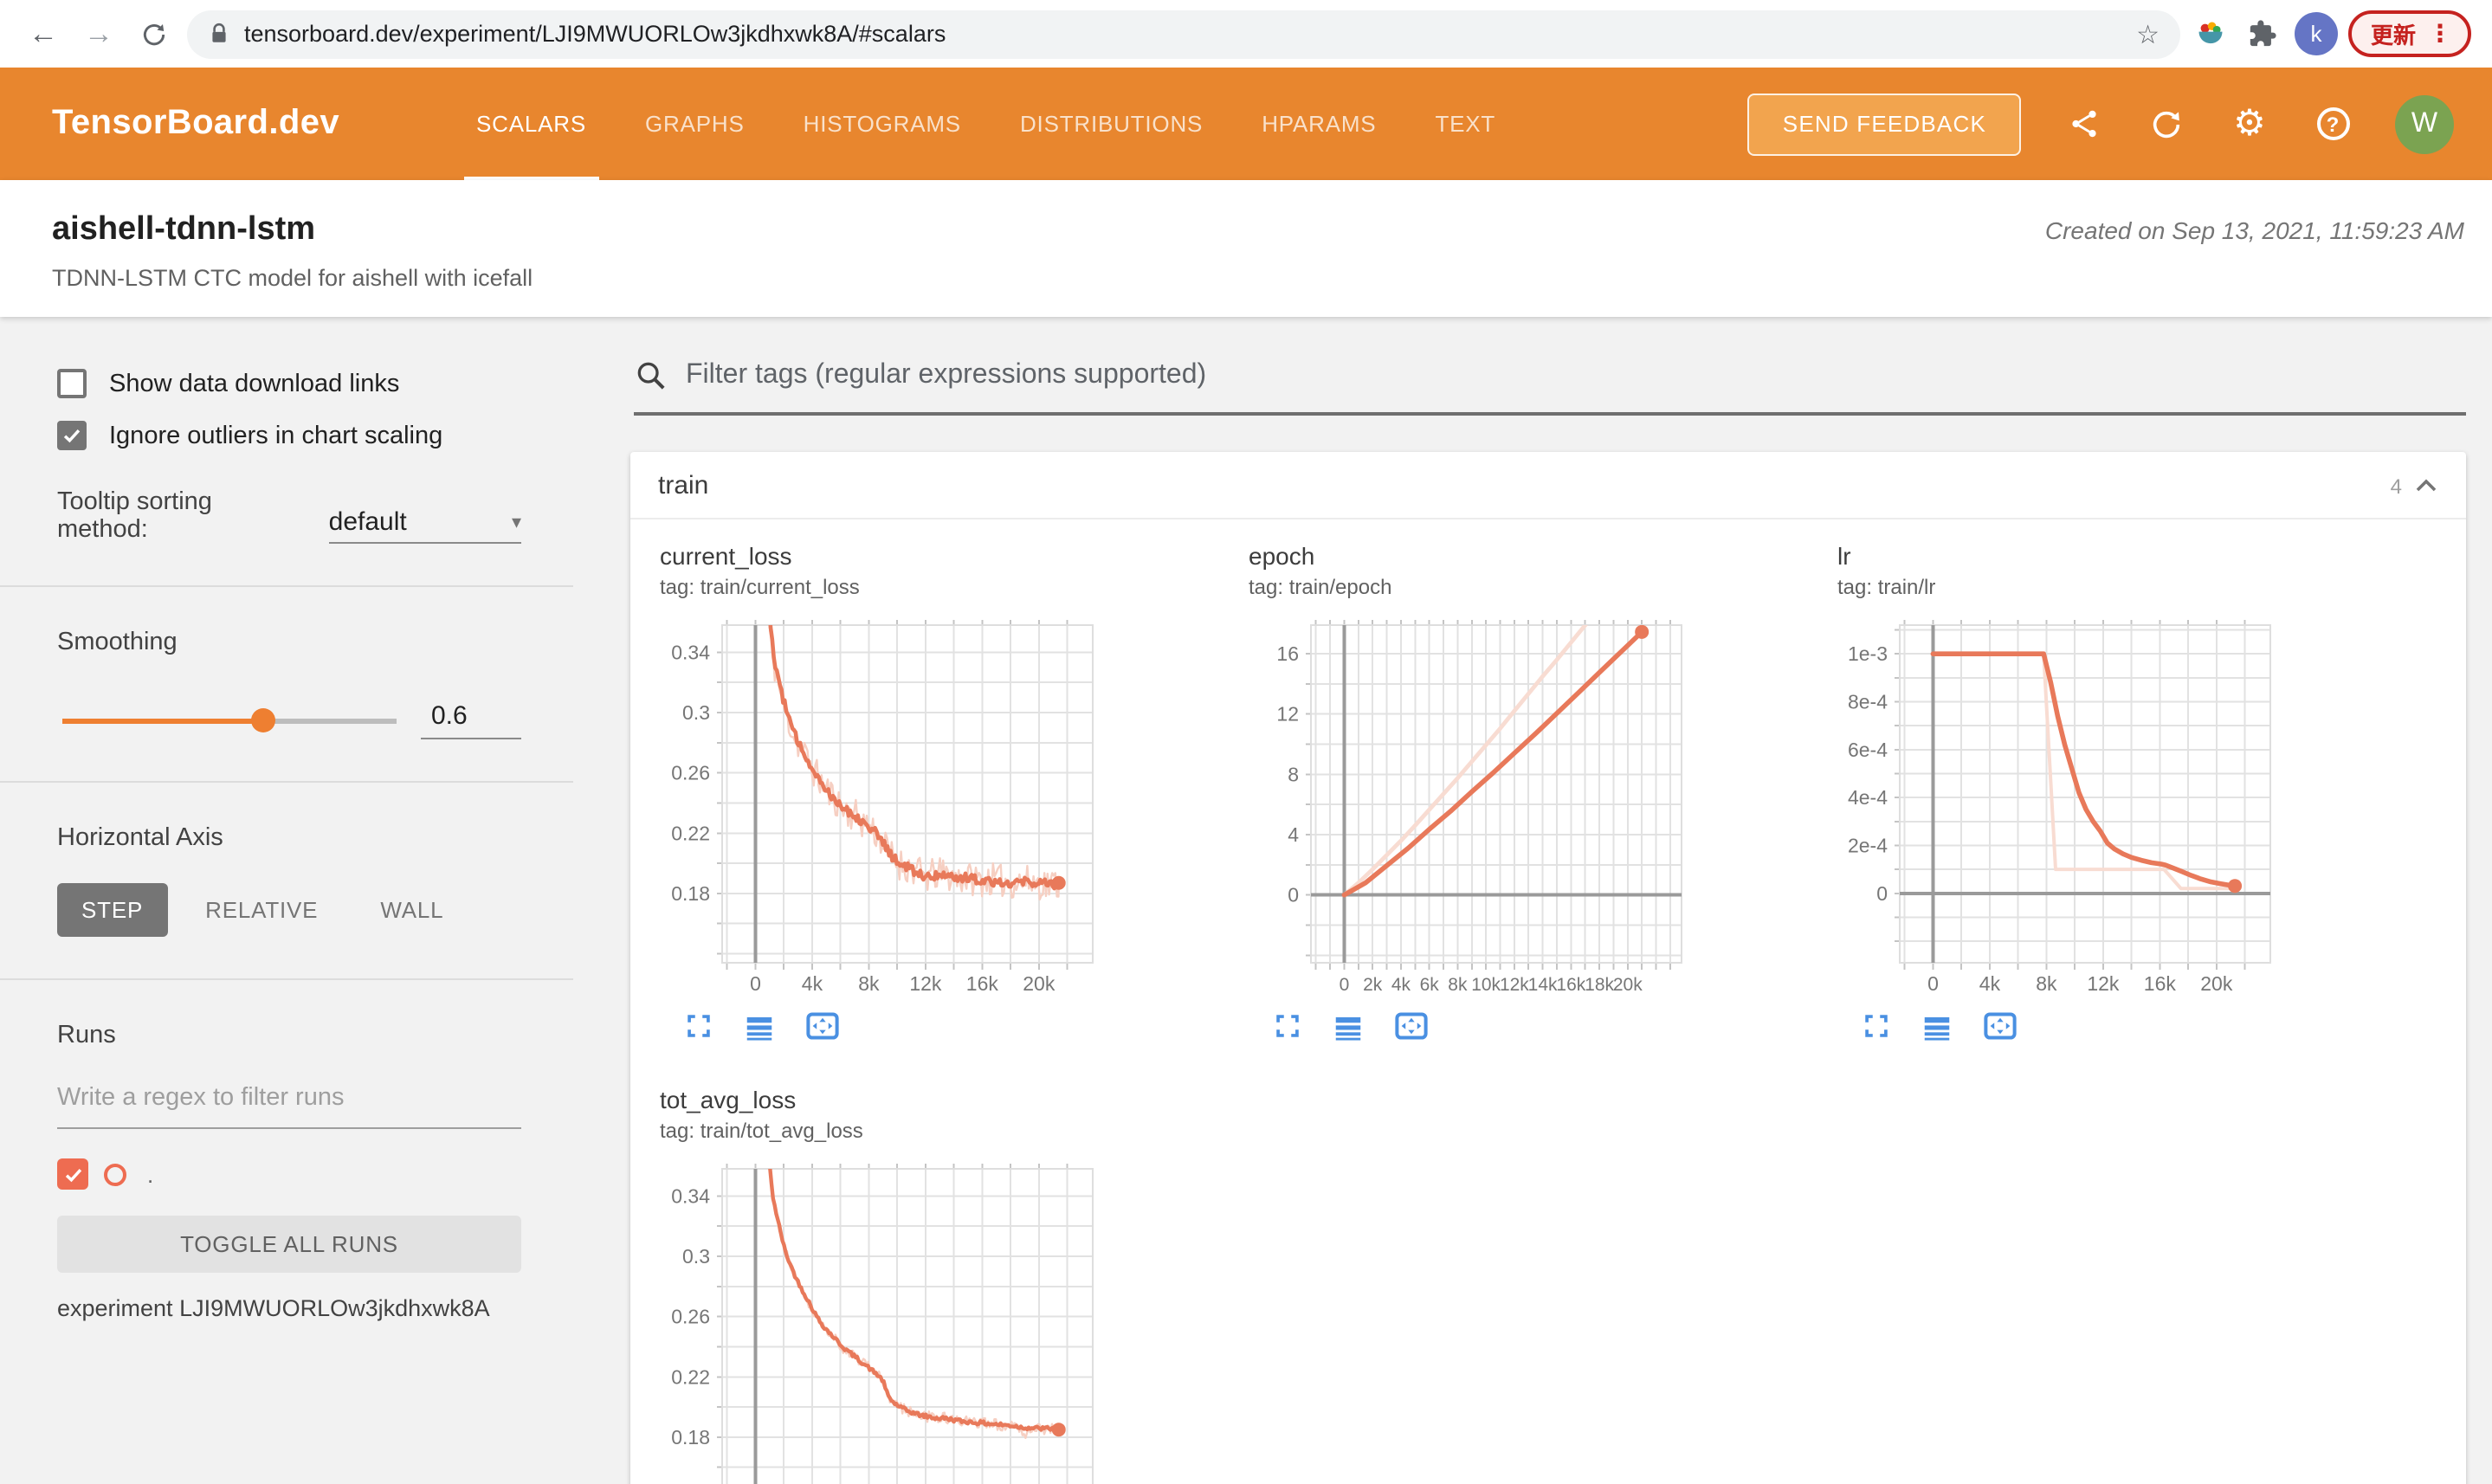 This screenshot has width=2492, height=1484. Describe the element at coordinates (690, 652) in the screenshot. I see `svg-text: 0.34` at that location.